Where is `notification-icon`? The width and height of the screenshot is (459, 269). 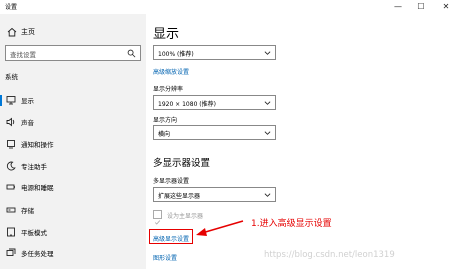
notification-icon is located at coordinates (11, 144).